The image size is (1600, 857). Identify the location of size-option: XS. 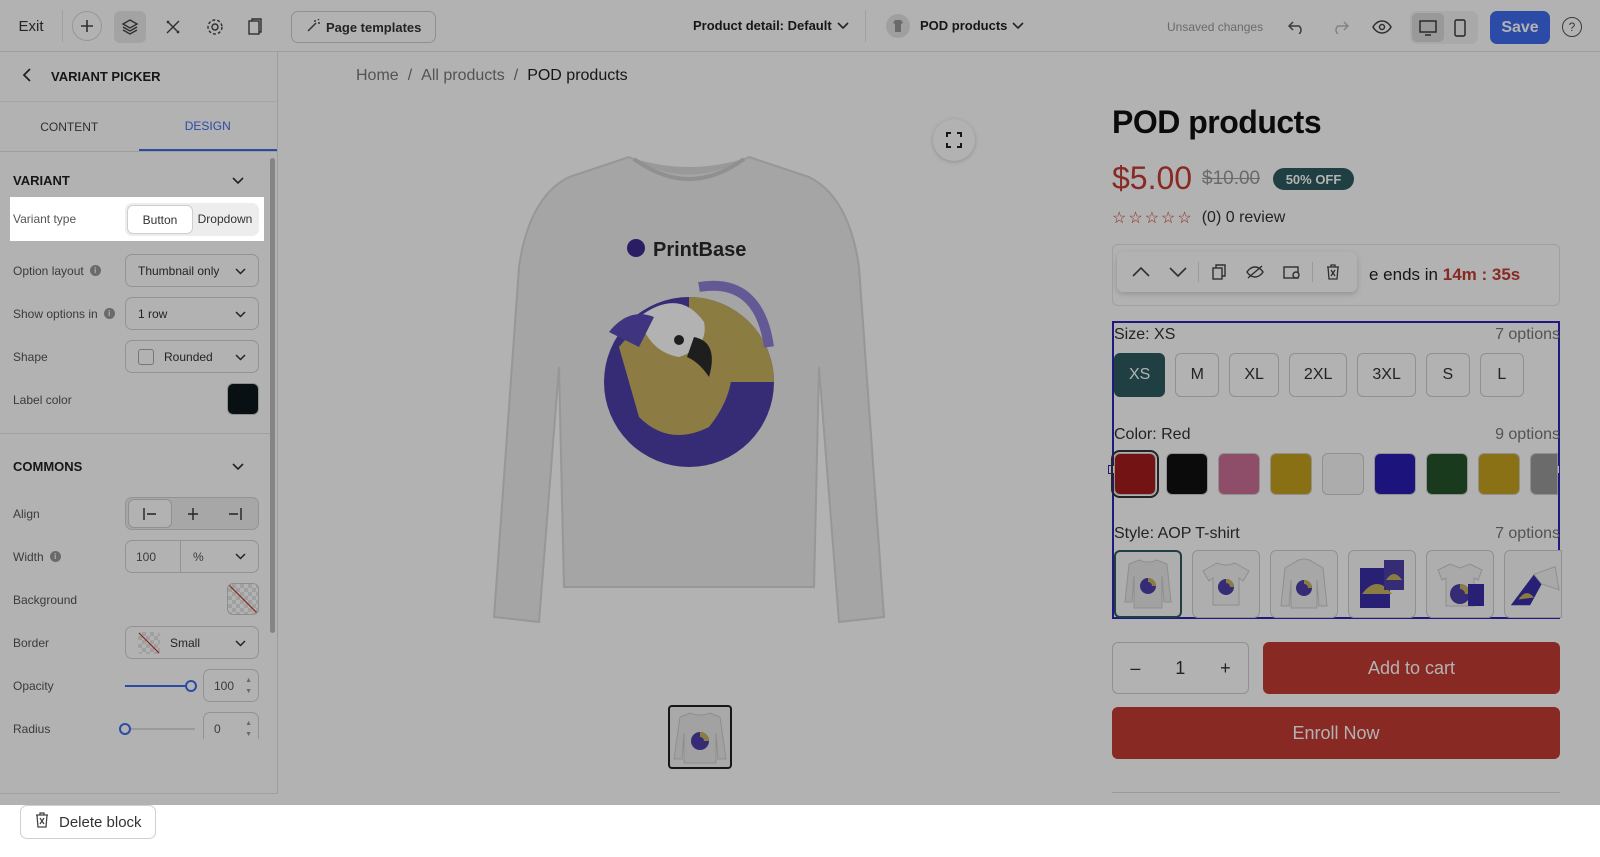
(1140, 375).